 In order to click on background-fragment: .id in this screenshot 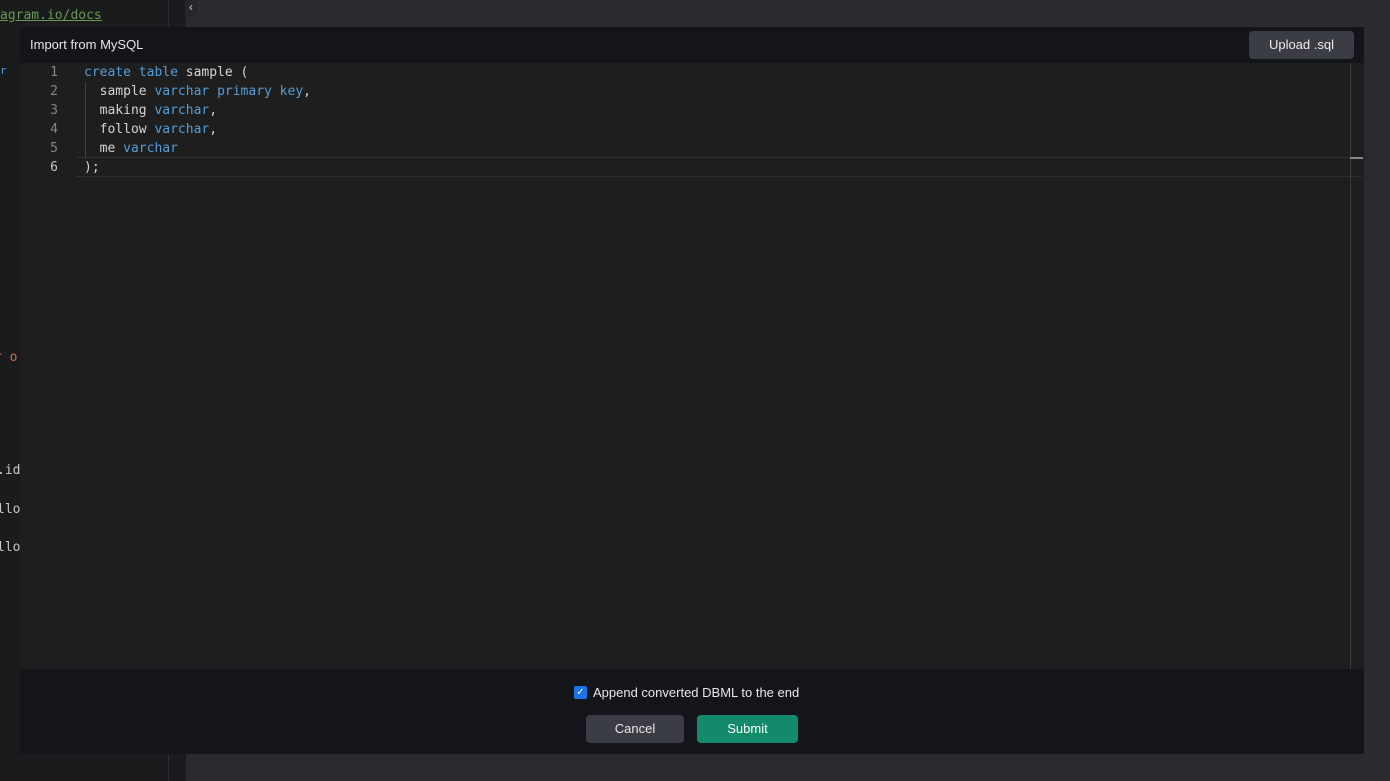, I will do `click(10, 470)`.